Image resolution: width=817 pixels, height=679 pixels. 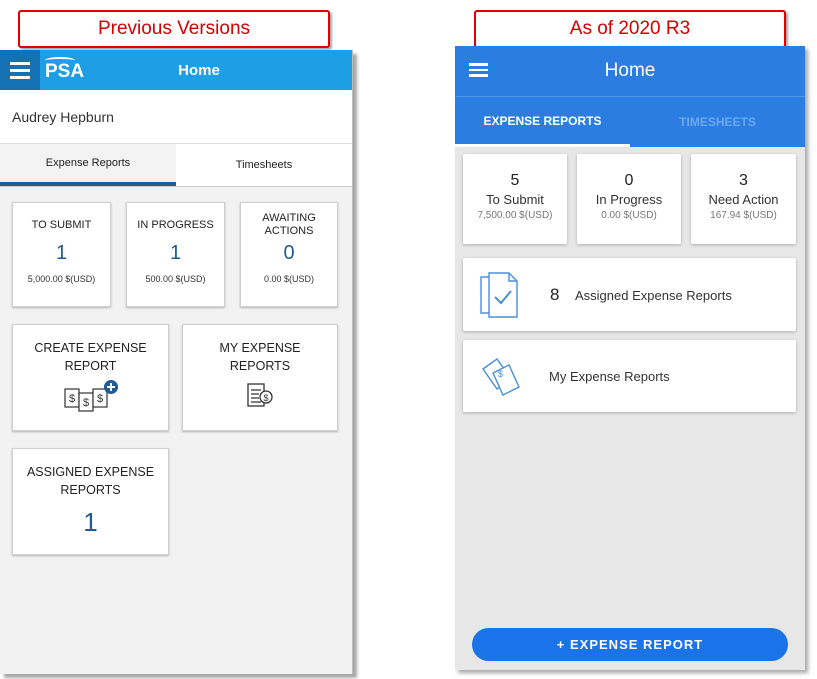 I want to click on stat-label: AWAITING ACTIONS, so click(x=289, y=224).